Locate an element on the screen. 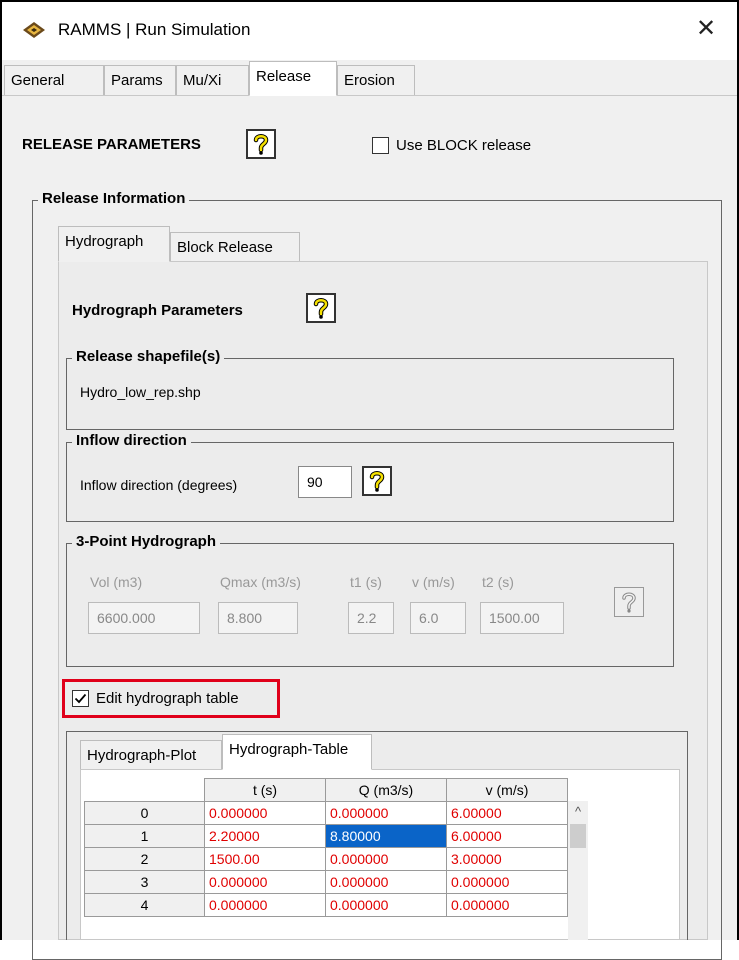 This screenshot has height=960, width=739. inflow-direction-legend: Inflow direction is located at coordinates (131, 440).